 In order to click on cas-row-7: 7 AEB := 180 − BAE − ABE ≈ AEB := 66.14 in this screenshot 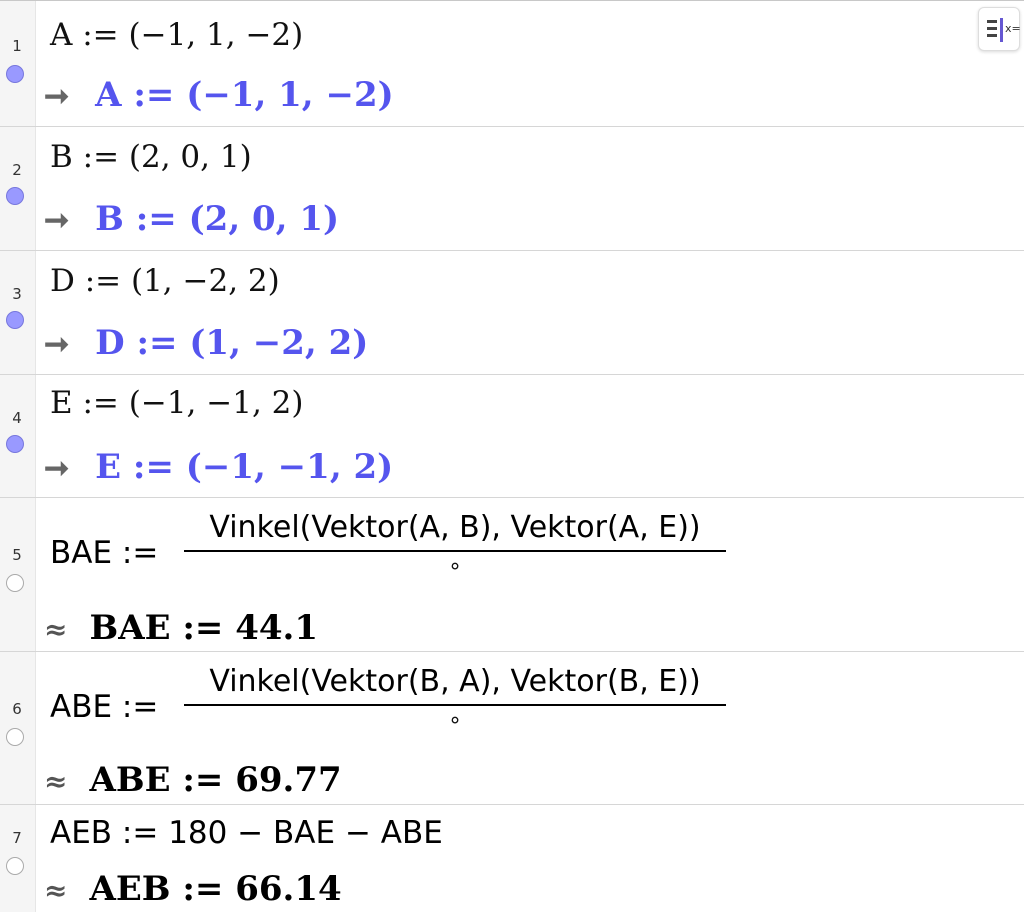, I will do `click(512, 858)`.